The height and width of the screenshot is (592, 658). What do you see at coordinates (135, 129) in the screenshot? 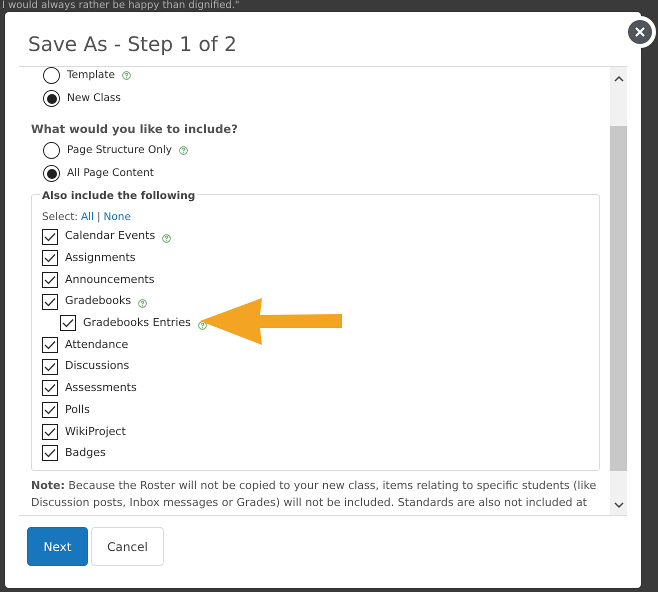
I see `question-label: What would you like to include?` at bounding box center [135, 129].